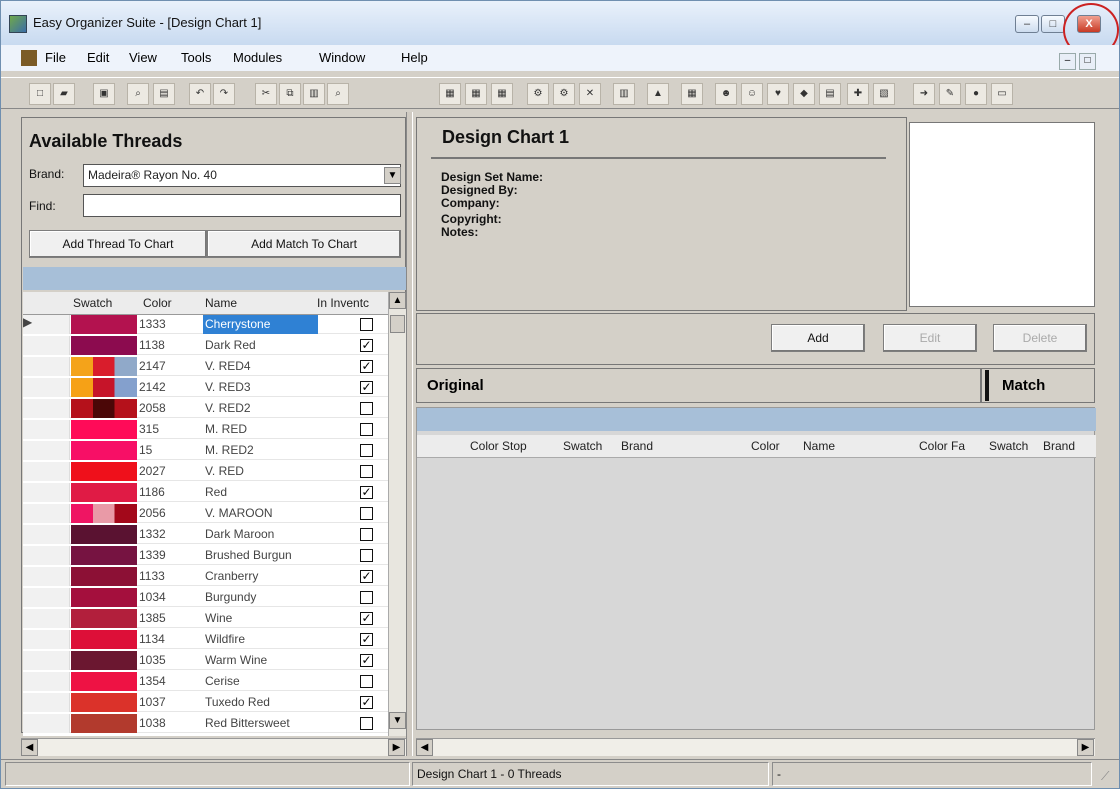 The width and height of the screenshot is (1120, 789). I want to click on mdi-restore-button: □, so click(1087, 61).